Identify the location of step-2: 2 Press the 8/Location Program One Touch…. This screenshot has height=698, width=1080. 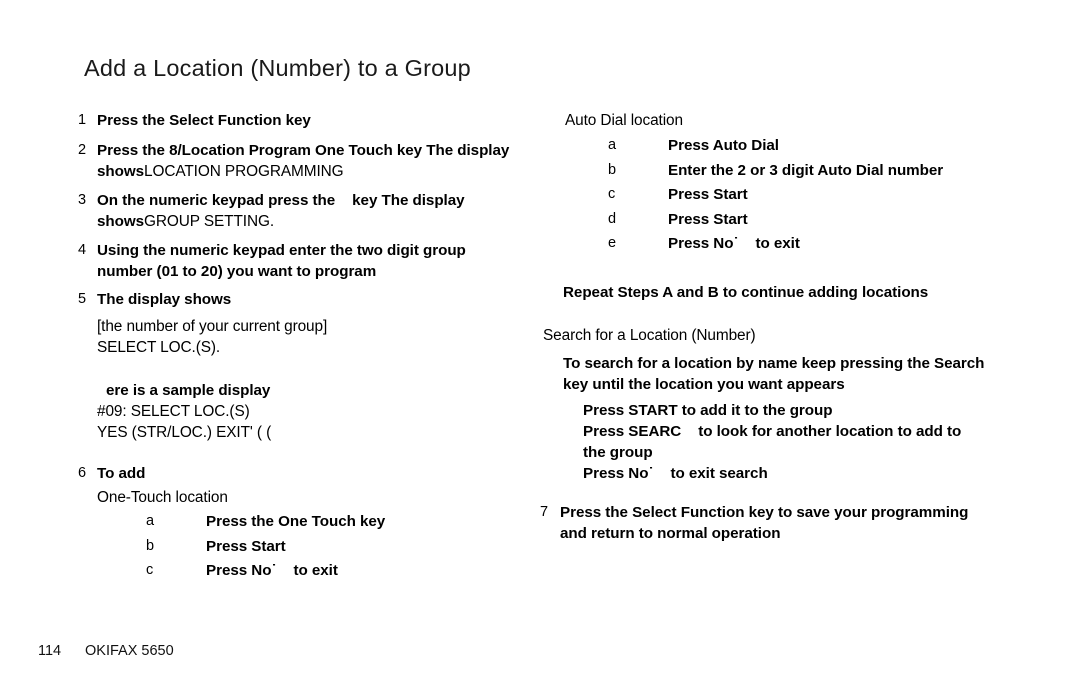
(315, 161).